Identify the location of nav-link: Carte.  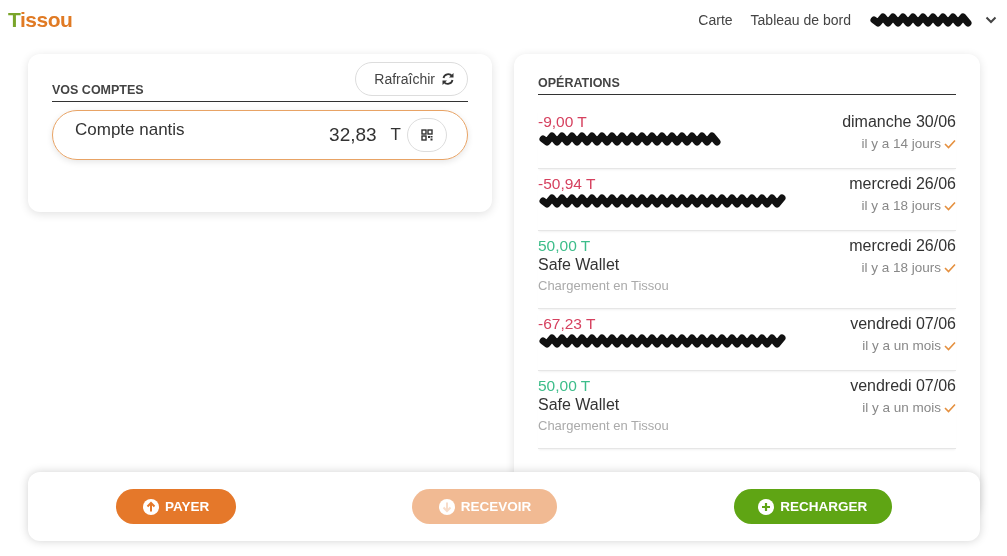
(715, 20).